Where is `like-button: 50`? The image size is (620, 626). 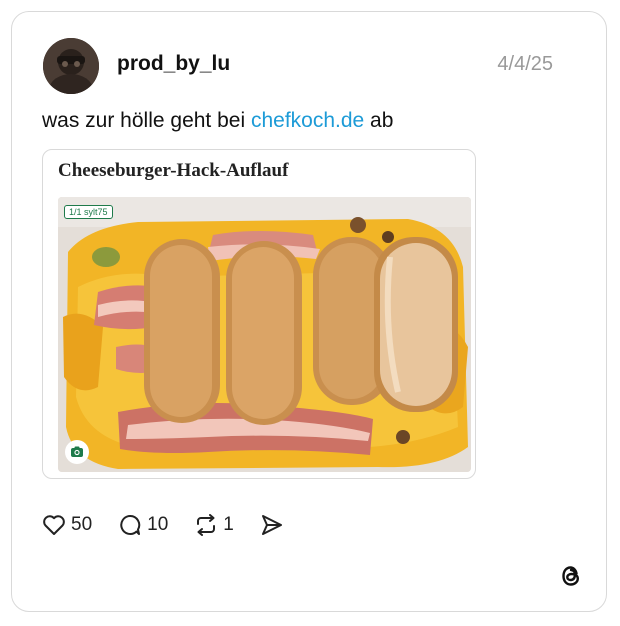 like-button: 50 is located at coordinates (67, 525).